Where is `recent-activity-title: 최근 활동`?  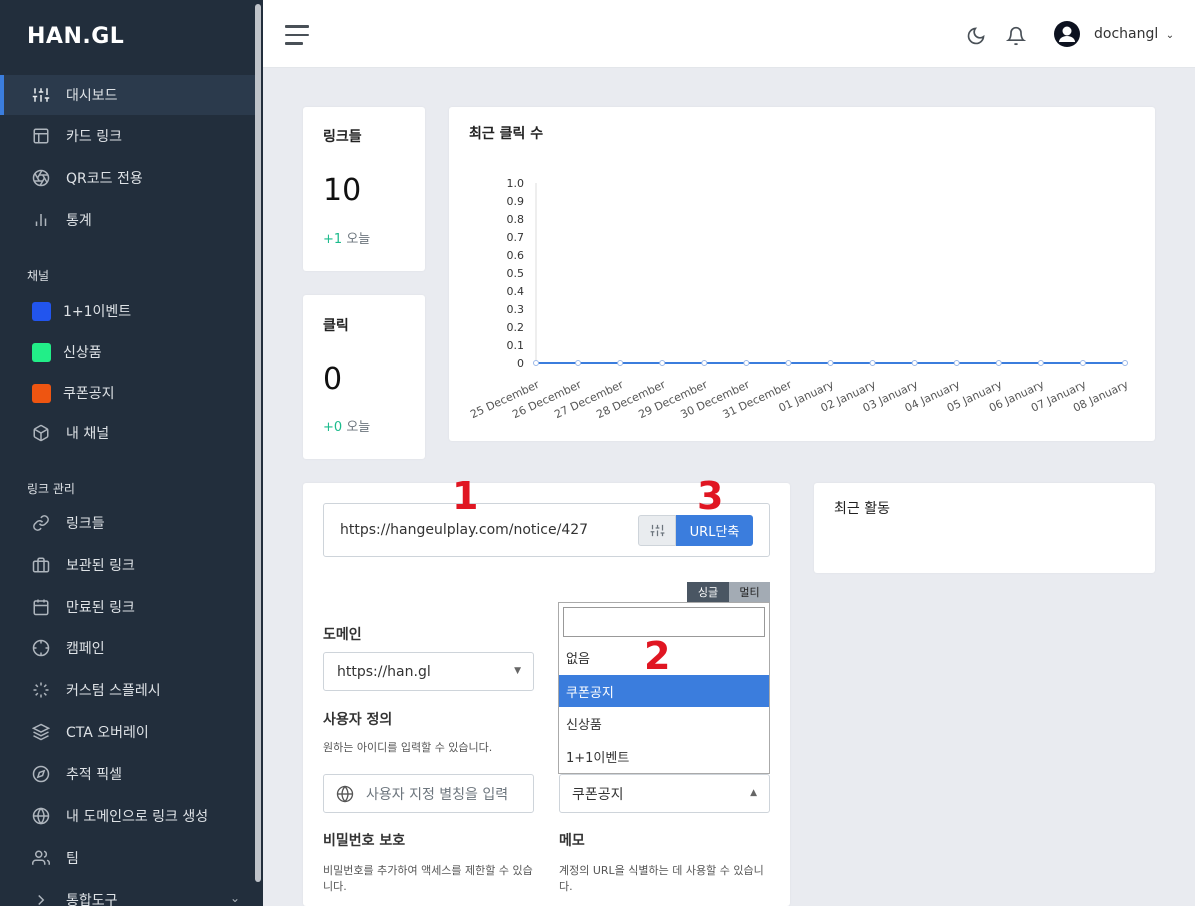 recent-activity-title: 최근 활동 is located at coordinates (862, 509).